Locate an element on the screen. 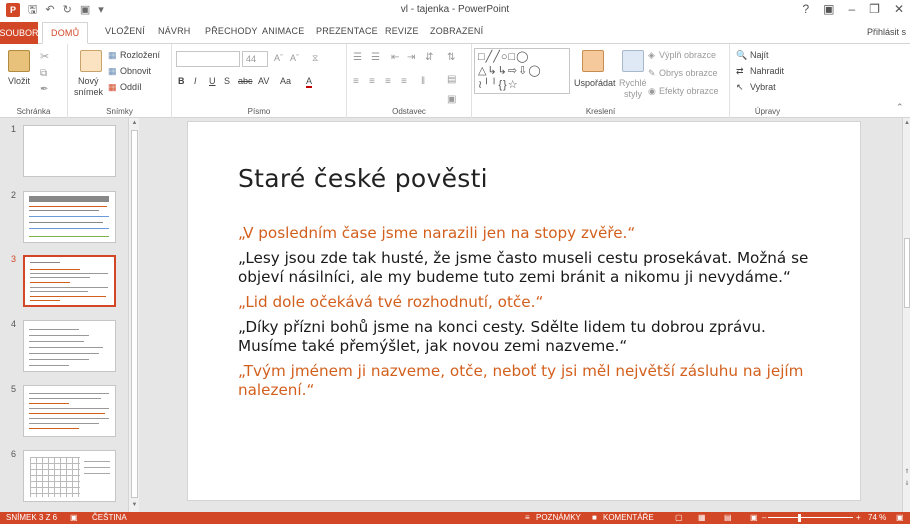  shadow-button: S is located at coordinates (227, 81).